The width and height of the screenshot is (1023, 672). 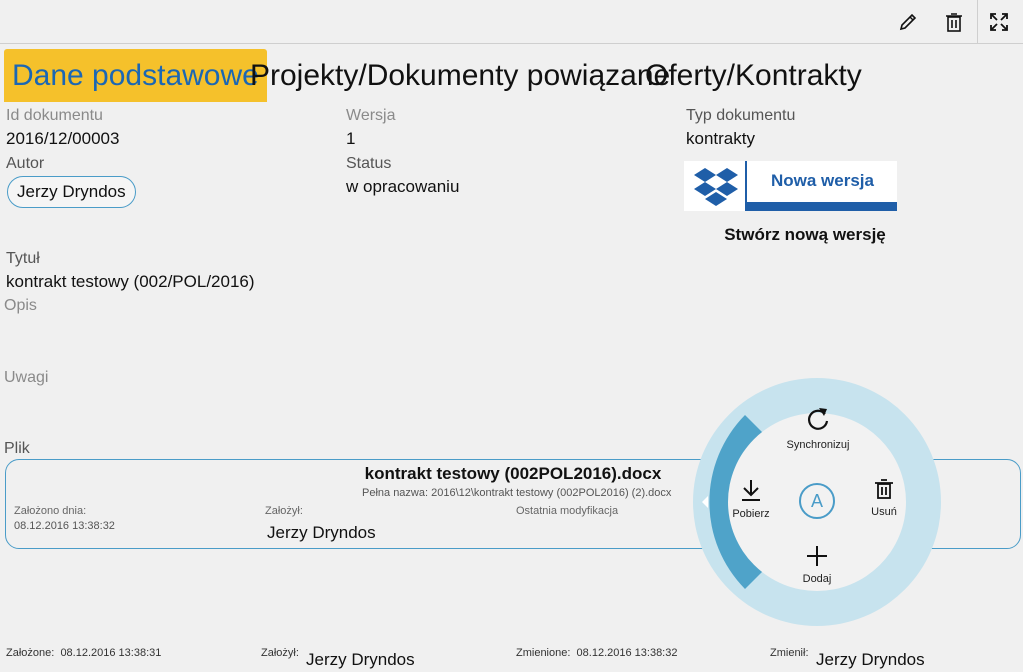 I want to click on delete-button, so click(x=954, y=22).